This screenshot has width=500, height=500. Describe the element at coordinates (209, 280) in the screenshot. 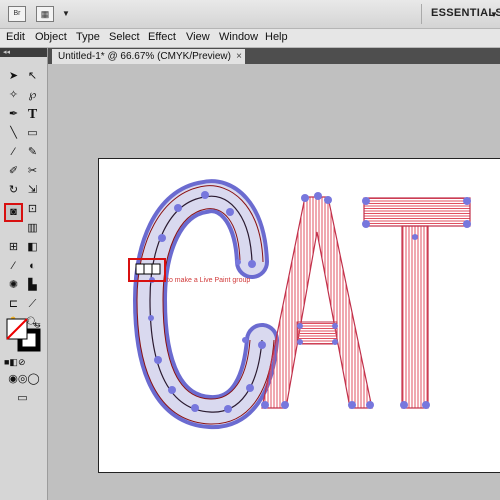

I see `live-paint-tooltip: to make a Live Paint group` at that location.